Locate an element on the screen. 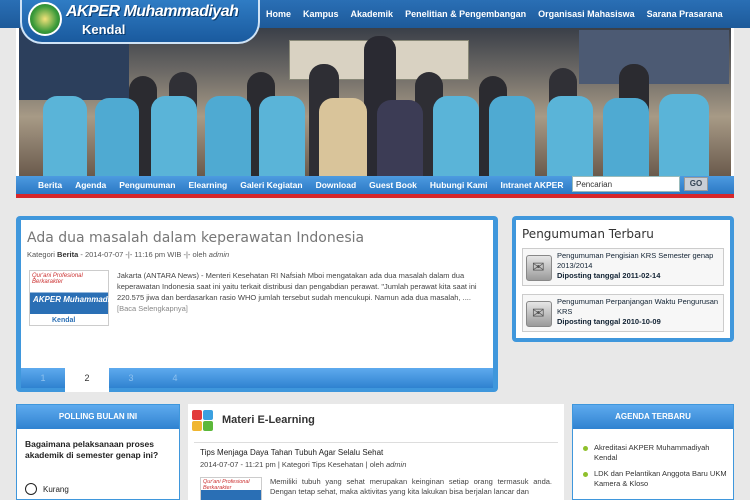  nav-guestbook: Guest Book is located at coordinates (393, 185).